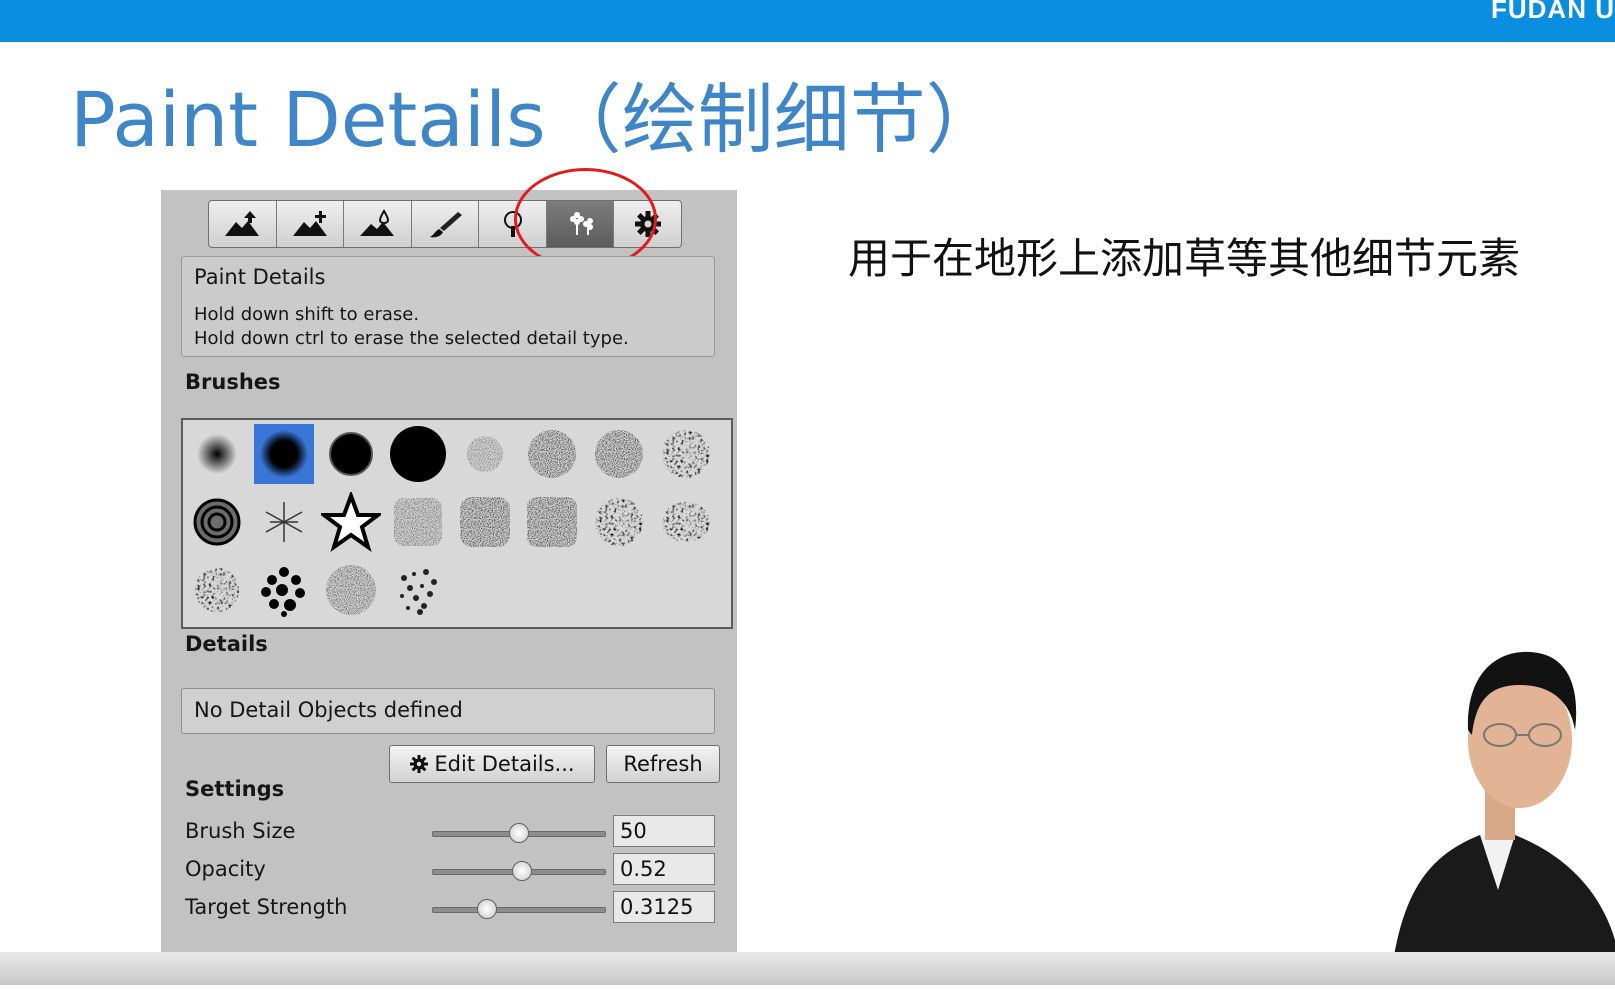  I want to click on refresh-button: Refresh, so click(663, 764).